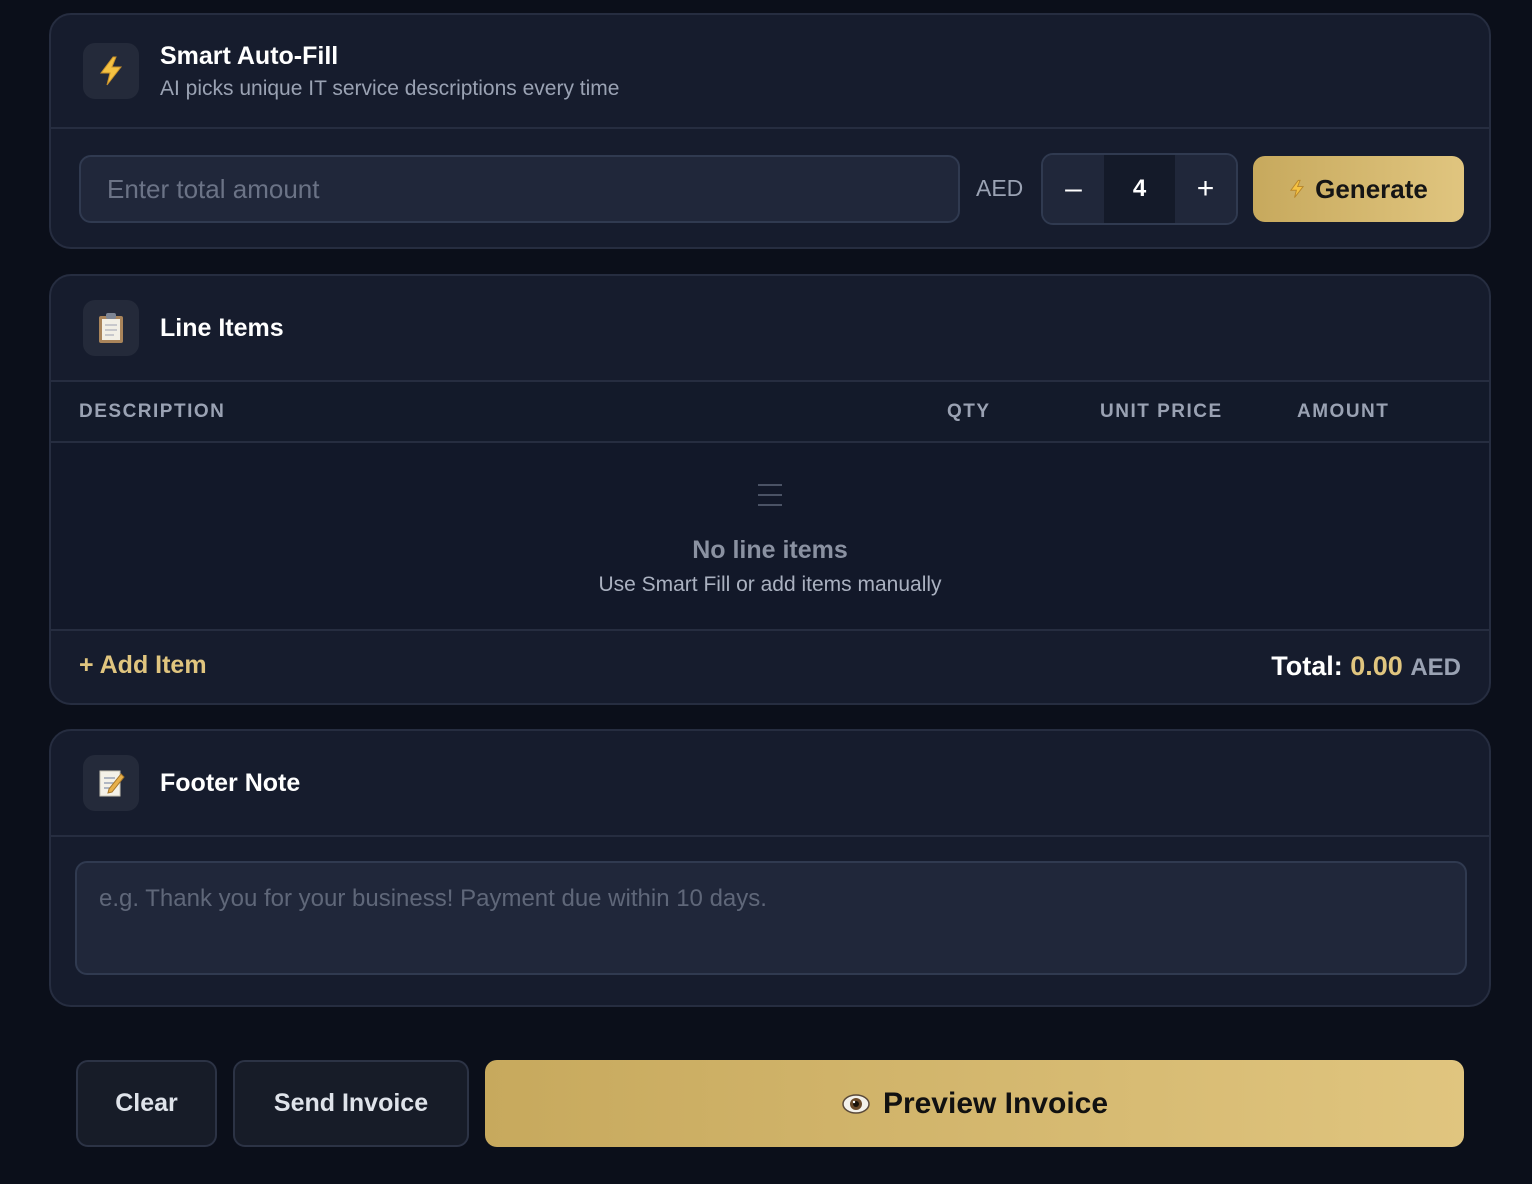  What do you see at coordinates (1073, 189) in the screenshot?
I see `decrement-button: –` at bounding box center [1073, 189].